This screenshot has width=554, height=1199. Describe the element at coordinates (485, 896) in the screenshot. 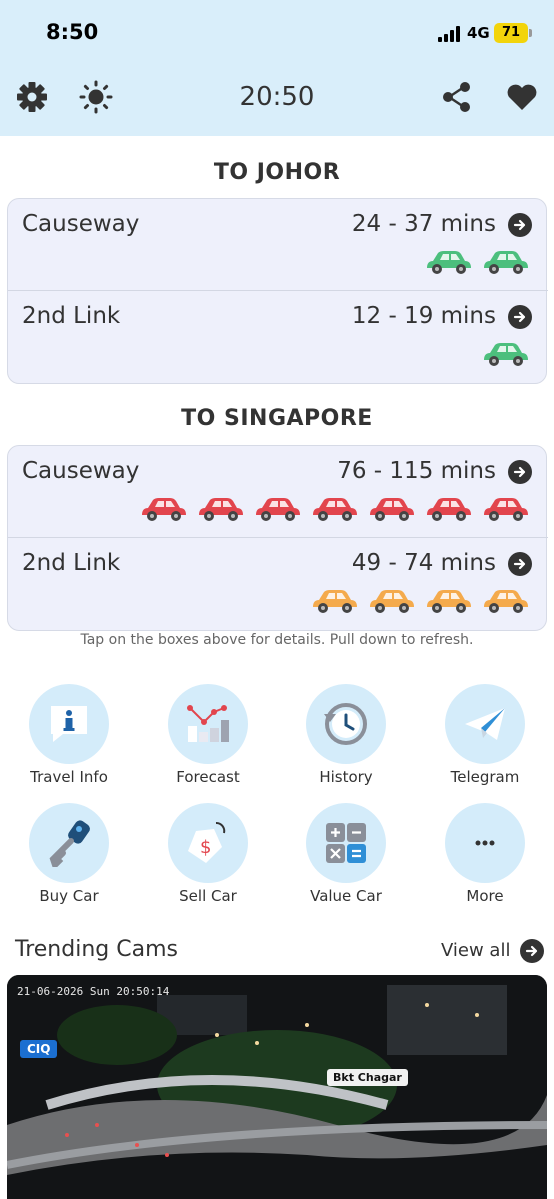

I see `menu-label: More` at that location.